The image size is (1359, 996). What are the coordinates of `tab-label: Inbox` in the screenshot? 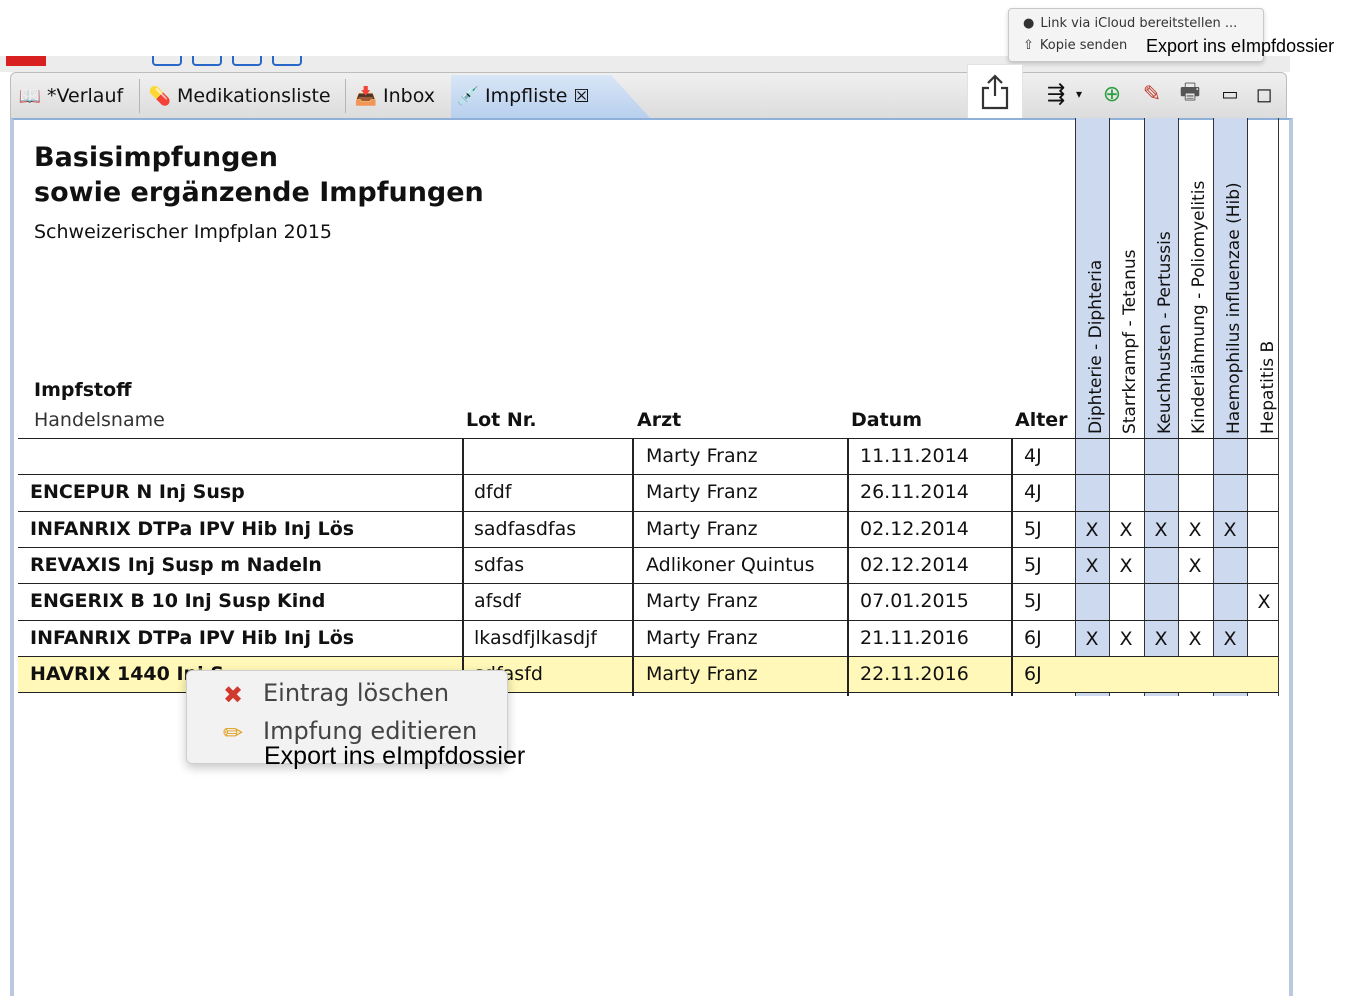 It's located at (409, 96).